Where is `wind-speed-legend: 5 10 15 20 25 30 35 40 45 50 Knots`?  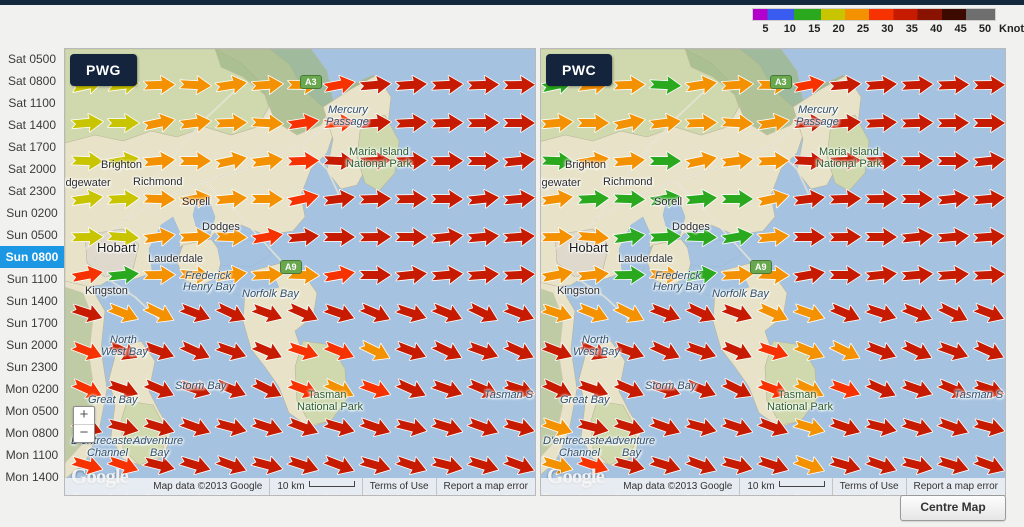 wind-speed-legend: 5 10 15 20 25 30 35 40 45 50 Knots is located at coordinates (888, 22).